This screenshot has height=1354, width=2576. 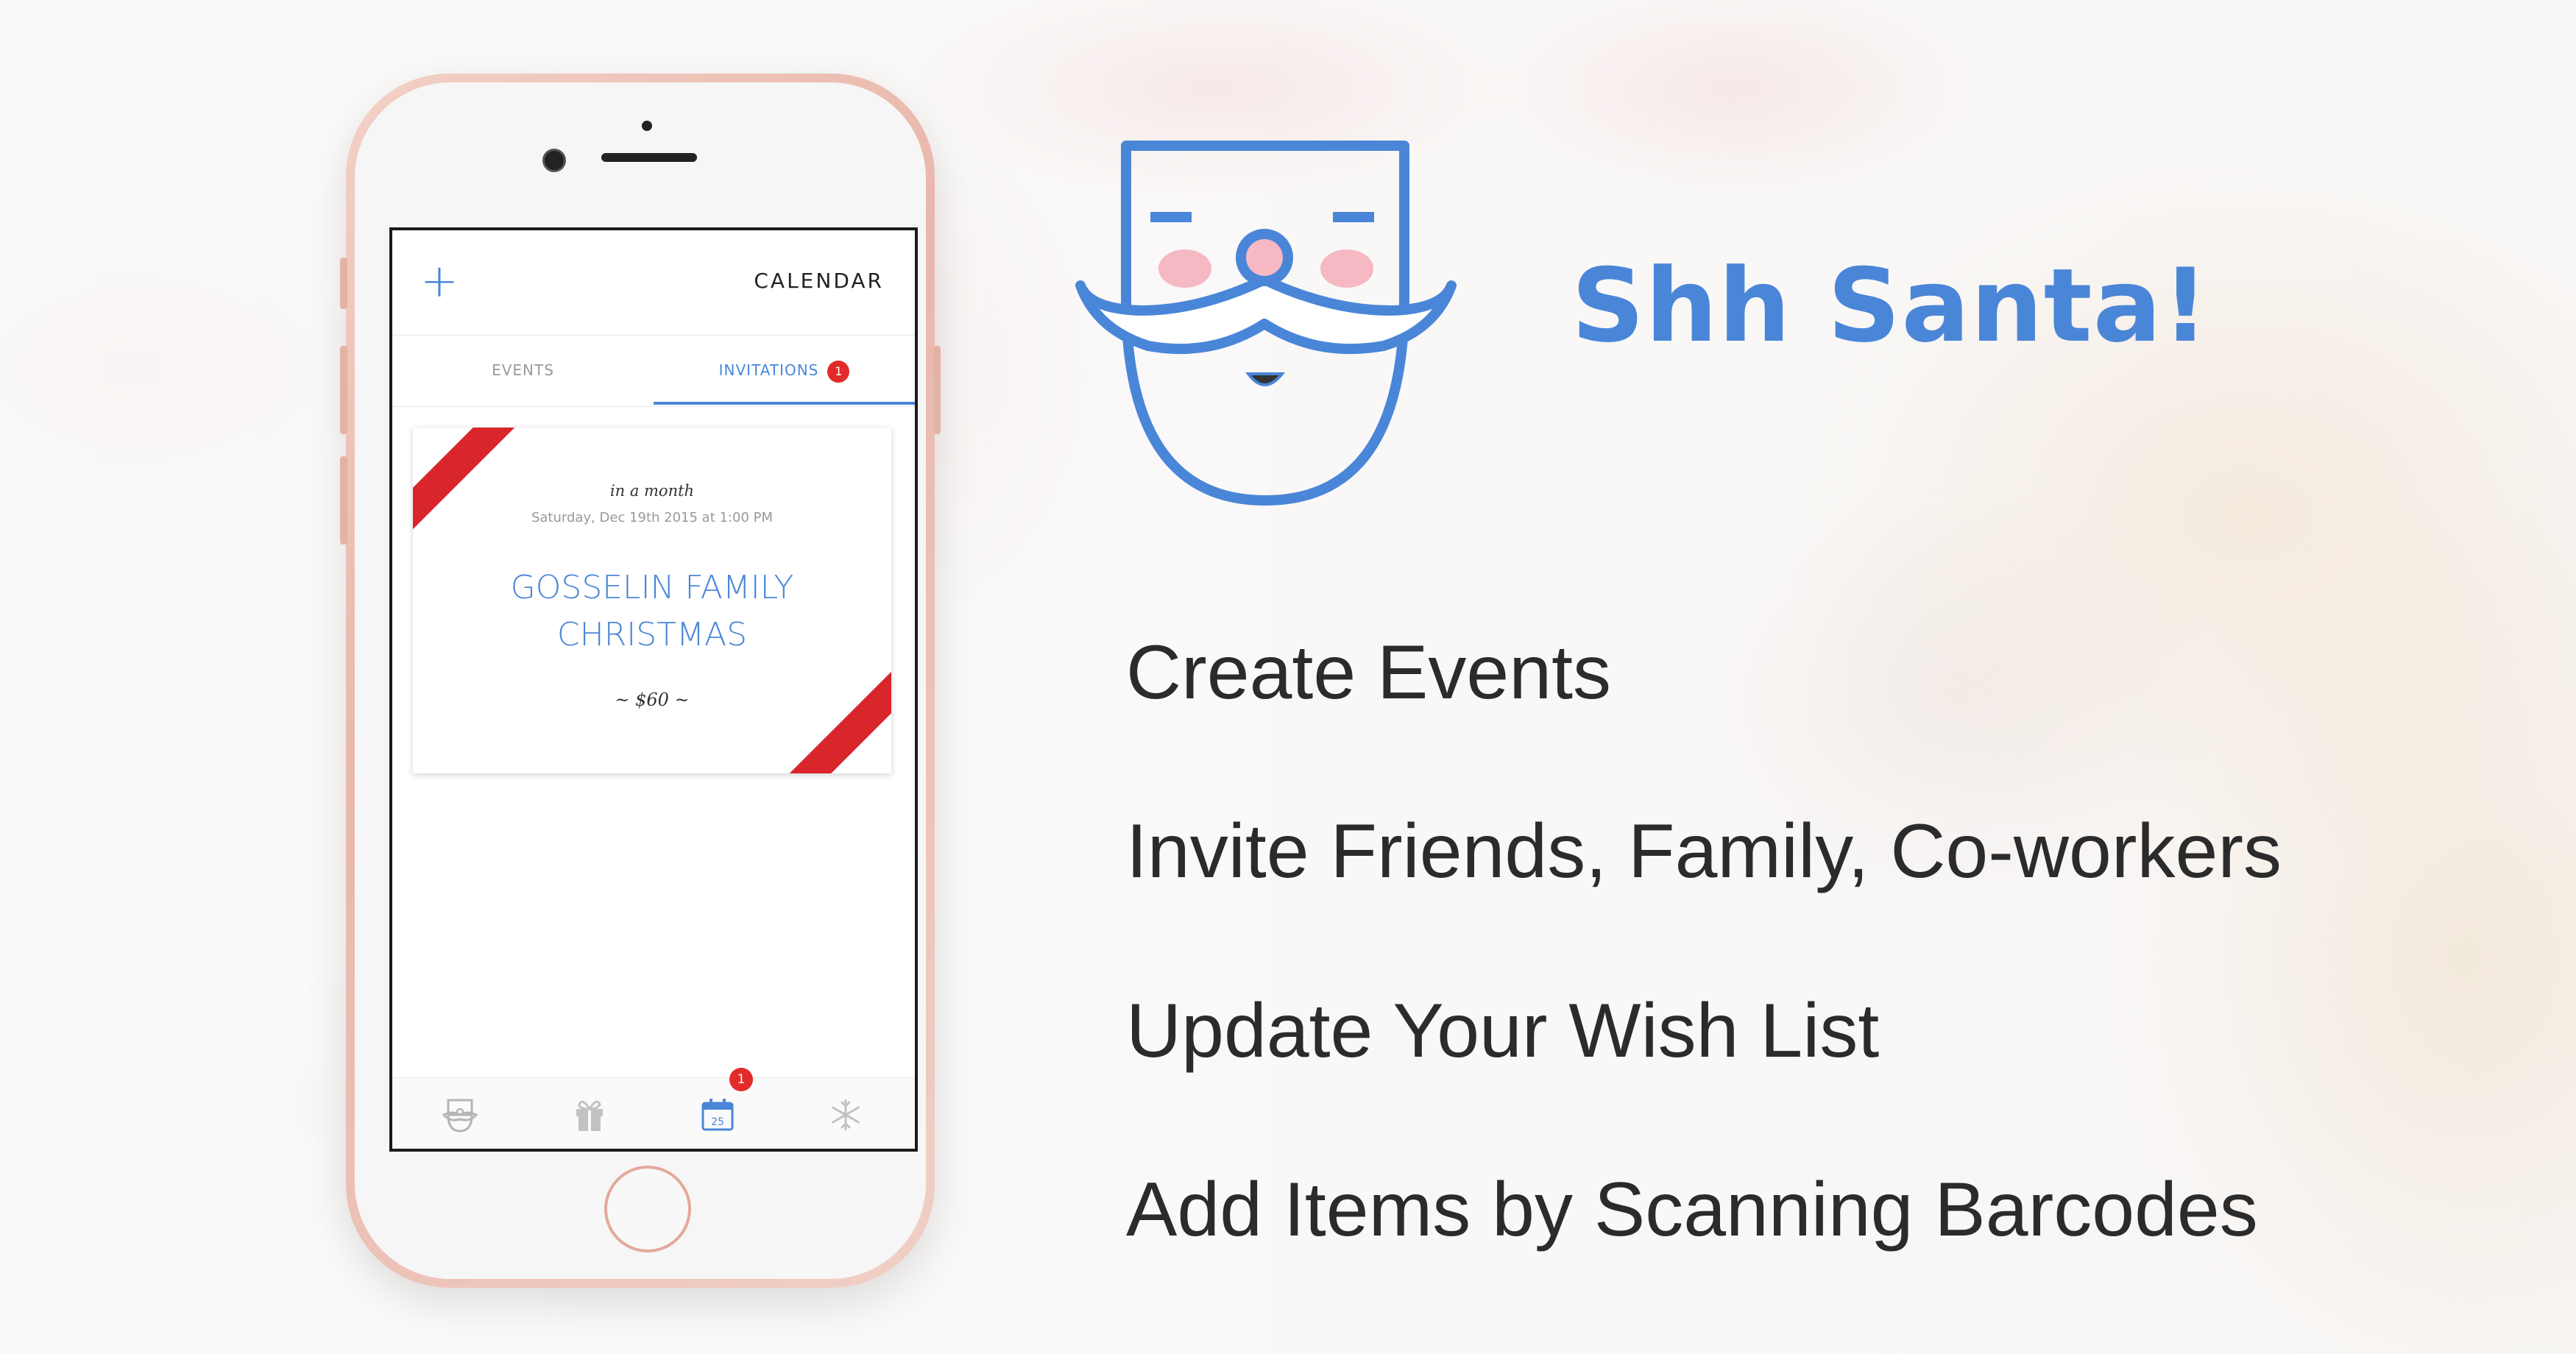 I want to click on feature-invite: Invite Friends, Family, Co-workers, so click(x=1704, y=851).